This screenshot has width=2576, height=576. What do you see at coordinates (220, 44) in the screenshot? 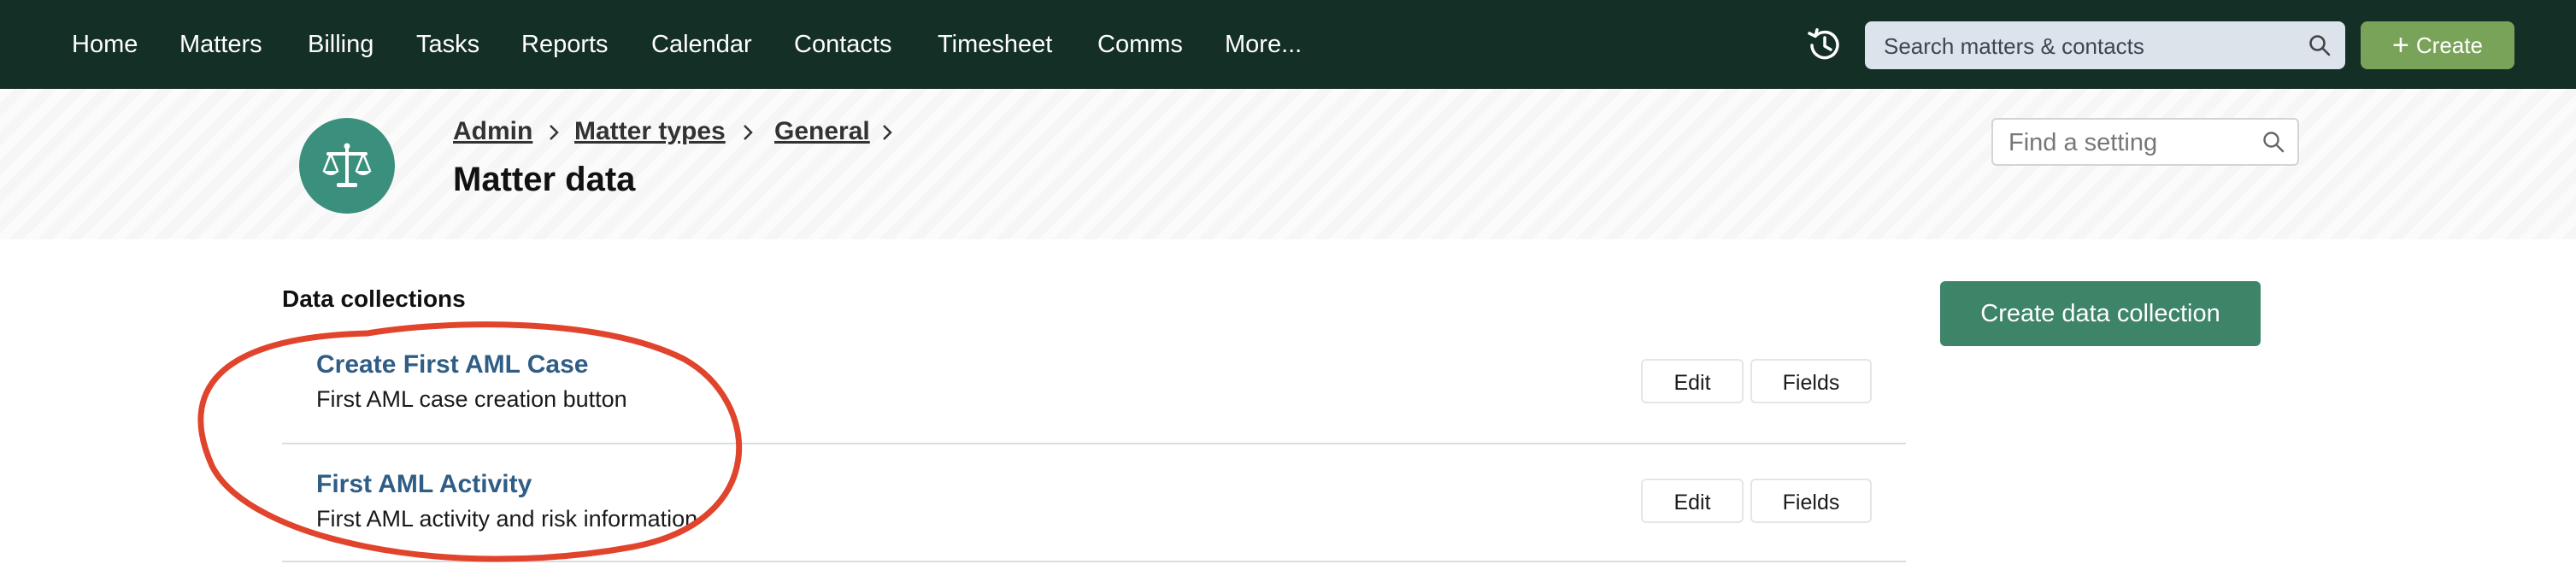
I see `nav-matters: Matters` at bounding box center [220, 44].